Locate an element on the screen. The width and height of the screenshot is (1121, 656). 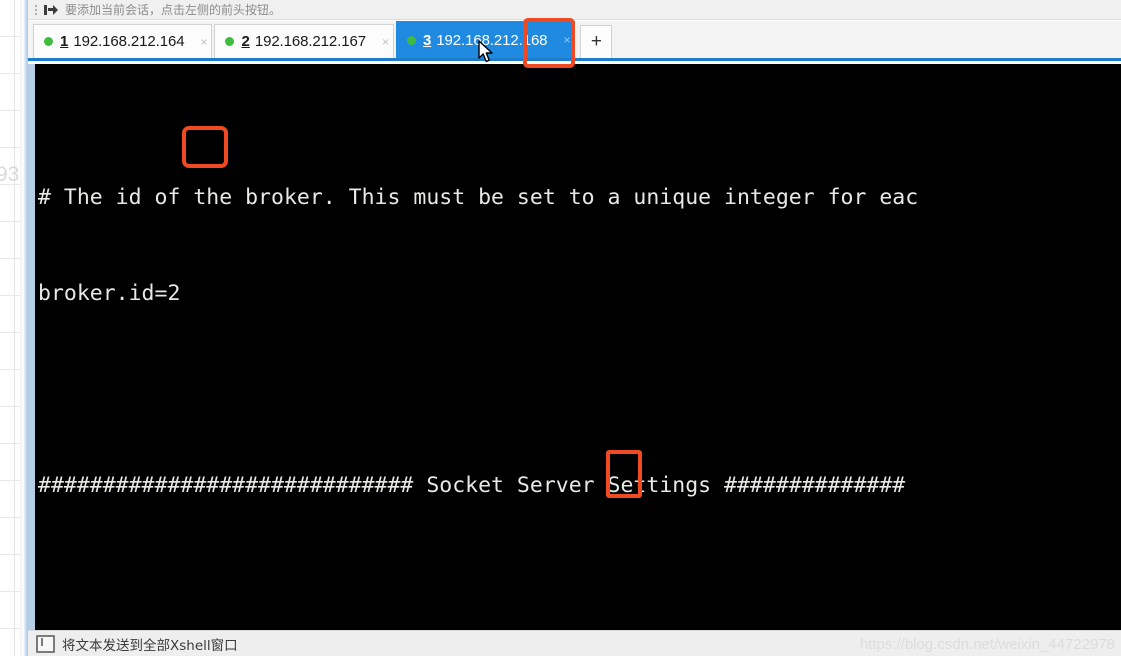
session-tab-1: 1 192.168.212.164 × is located at coordinates (123, 41).